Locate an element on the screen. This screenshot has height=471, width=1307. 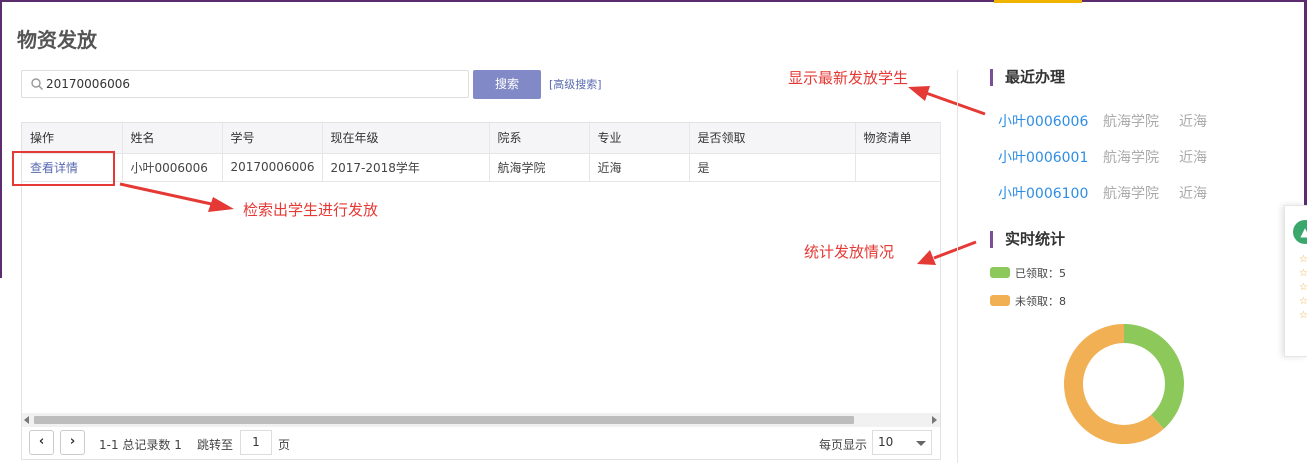
legend-unreceived: 未领取：8 is located at coordinates (1028, 301).